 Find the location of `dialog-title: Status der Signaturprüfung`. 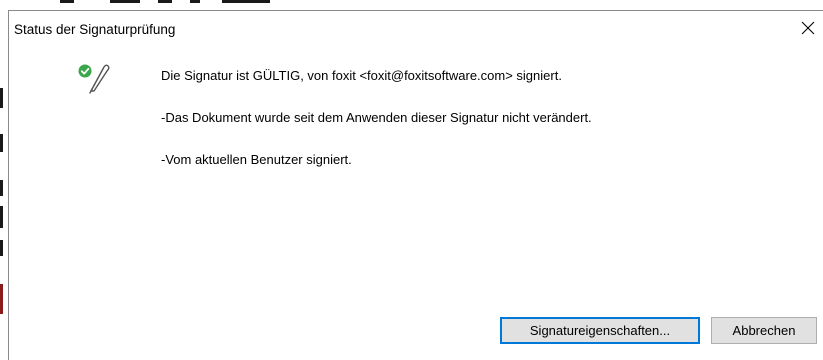

dialog-title: Status der Signaturprüfung is located at coordinates (95, 29).